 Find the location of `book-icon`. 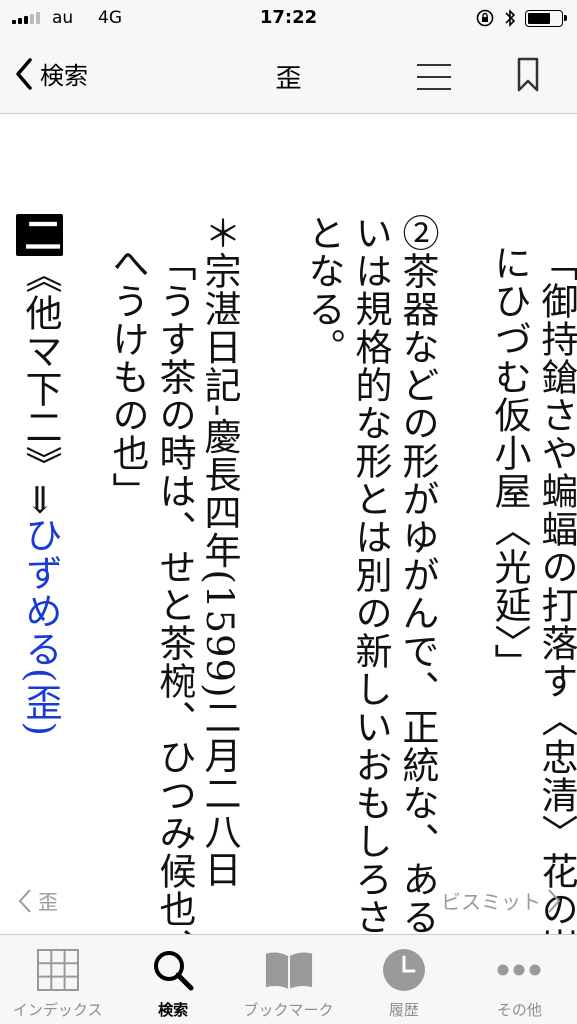

book-icon is located at coordinates (288, 971).